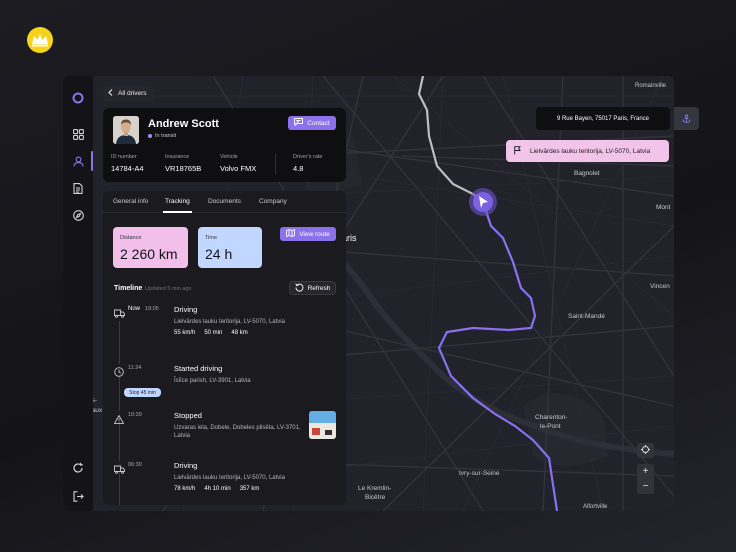 This screenshot has width=736, height=552. Describe the element at coordinates (135, 368) in the screenshot. I see `event-time: 11:24` at that location.